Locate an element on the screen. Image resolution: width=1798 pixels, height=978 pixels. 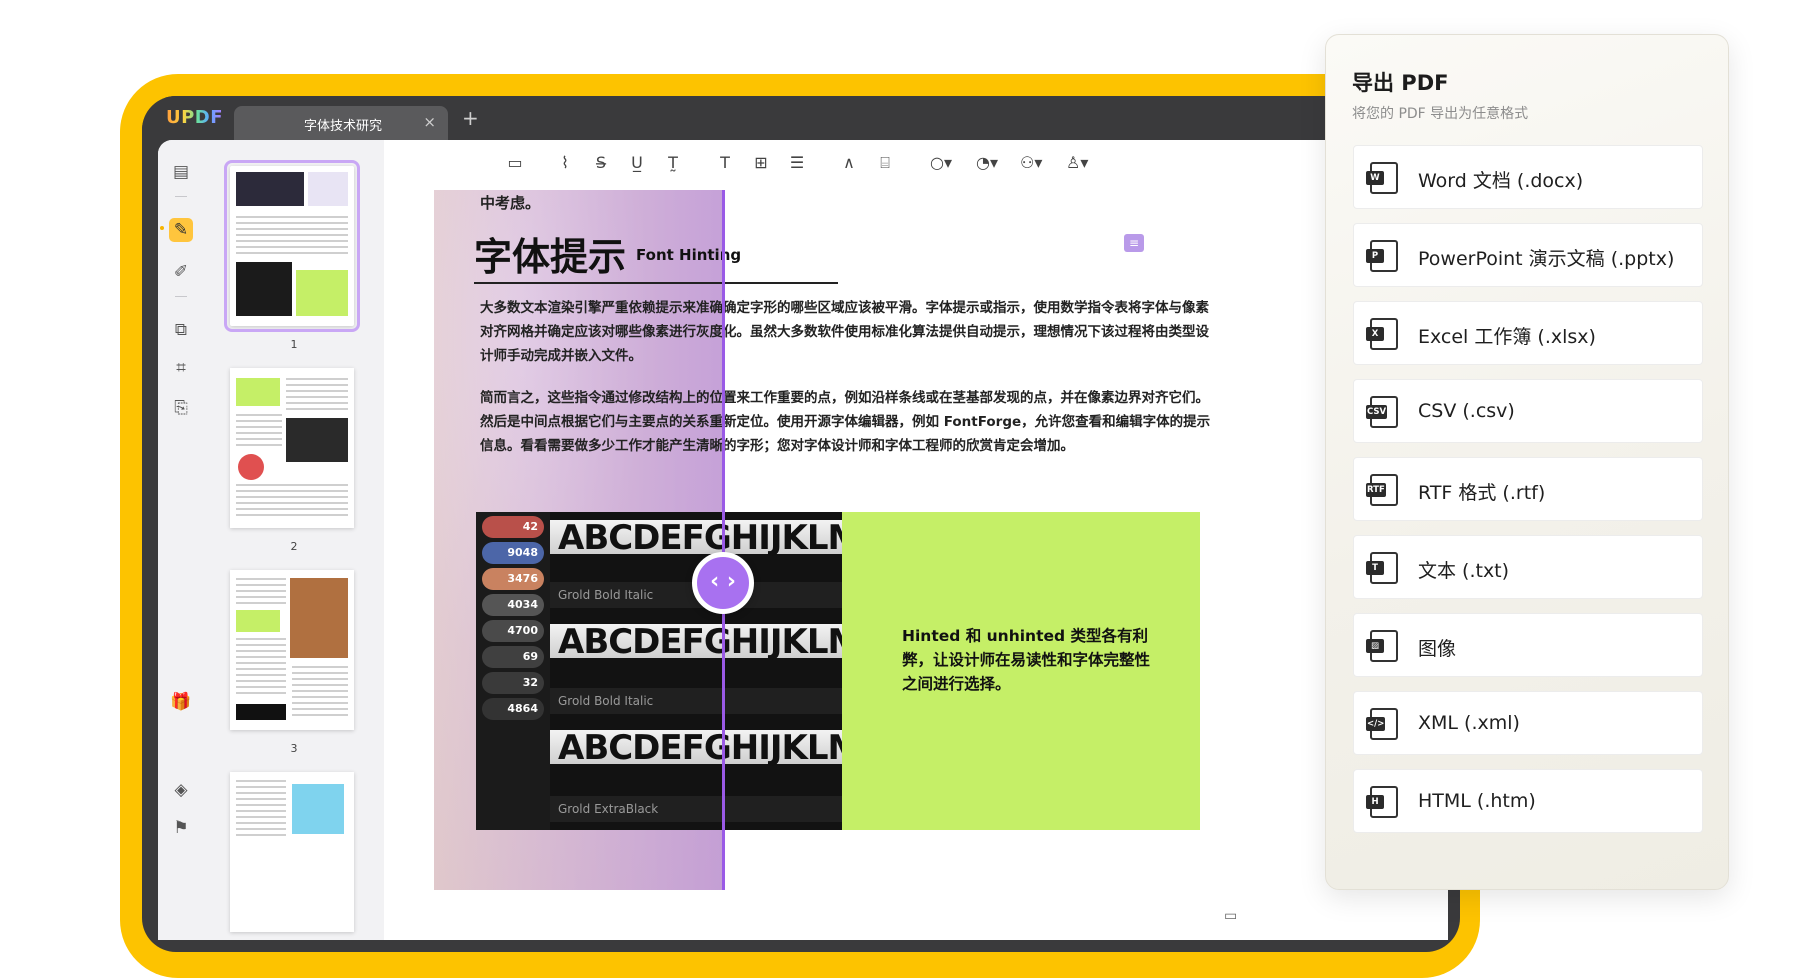
stamp-icon: ⚇▾ is located at coordinates (1031, 163).